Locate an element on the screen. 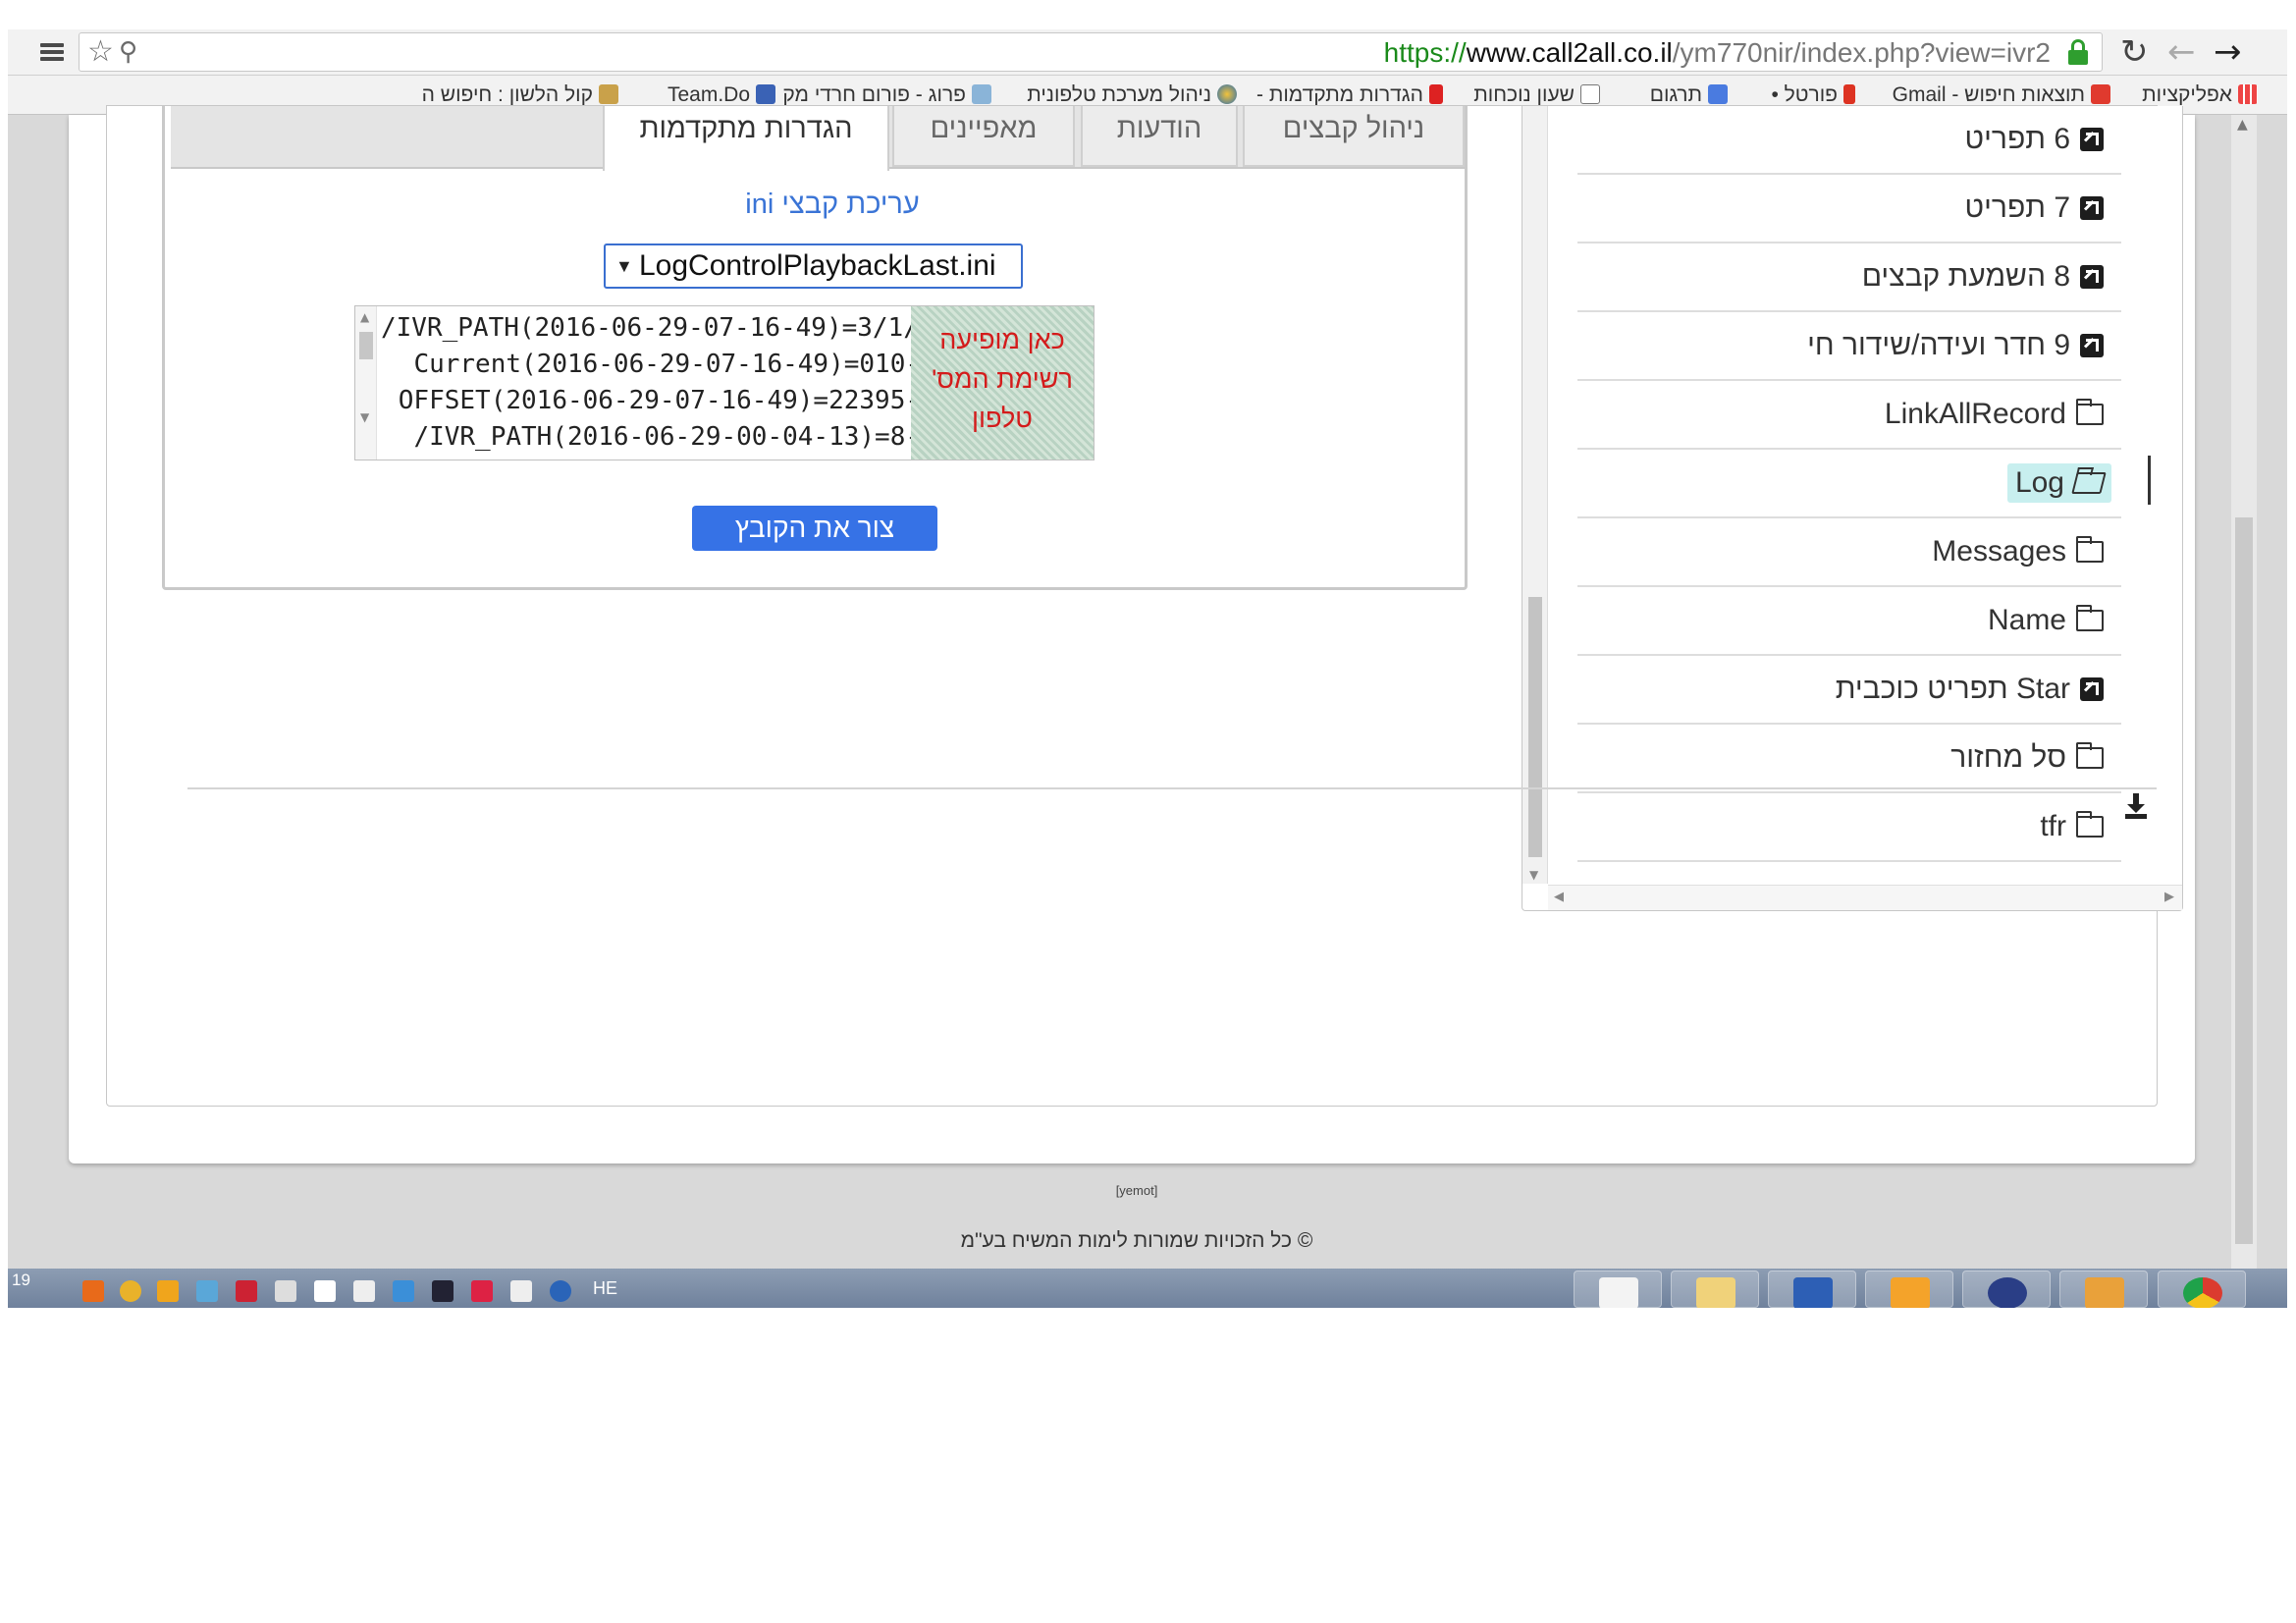  app-icon is located at coordinates (2104, 1292).